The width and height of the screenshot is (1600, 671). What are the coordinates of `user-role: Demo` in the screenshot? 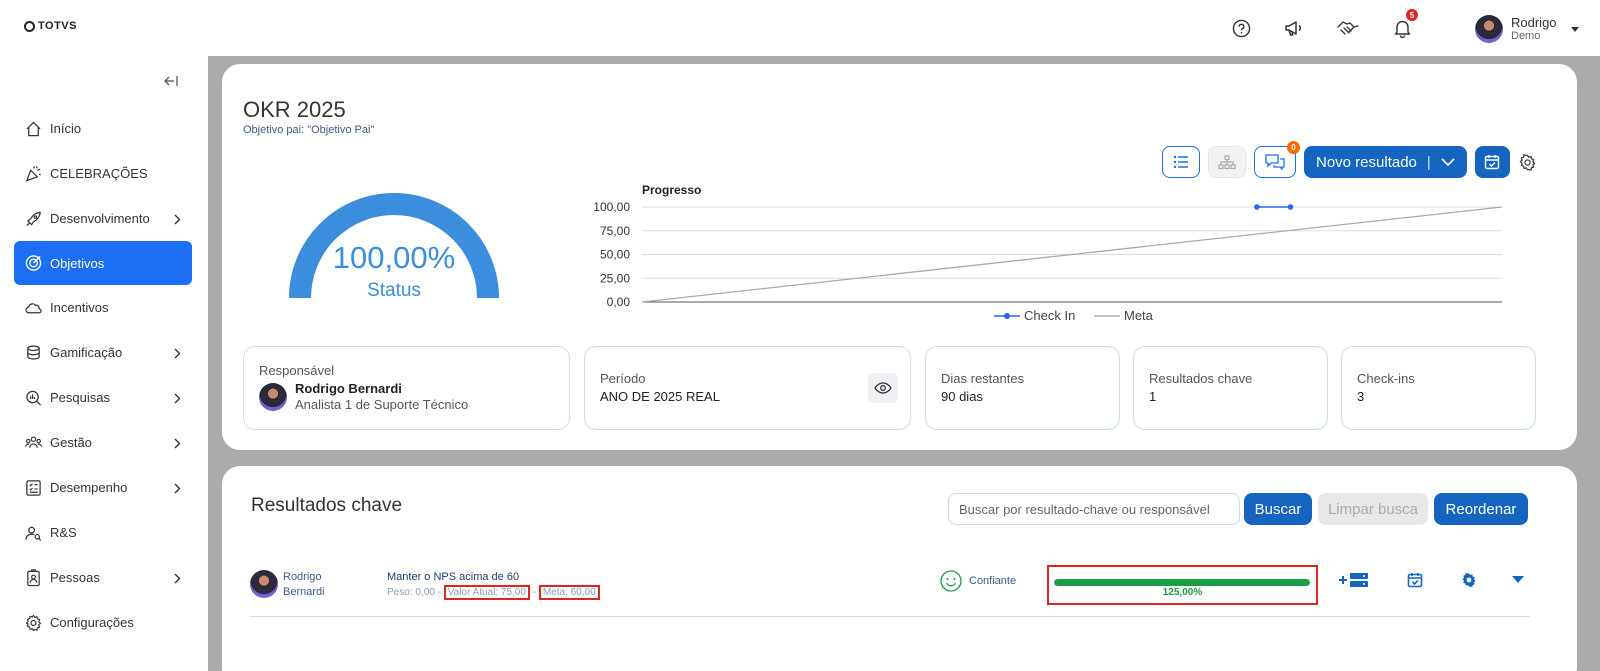 It's located at (1526, 36).